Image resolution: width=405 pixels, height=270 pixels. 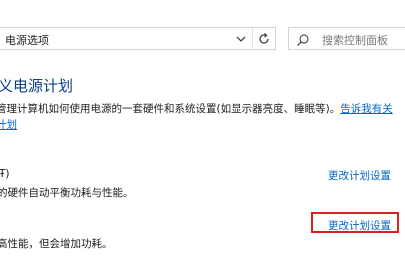 I want to click on address-bar: 电源选项, so click(x=138, y=38).